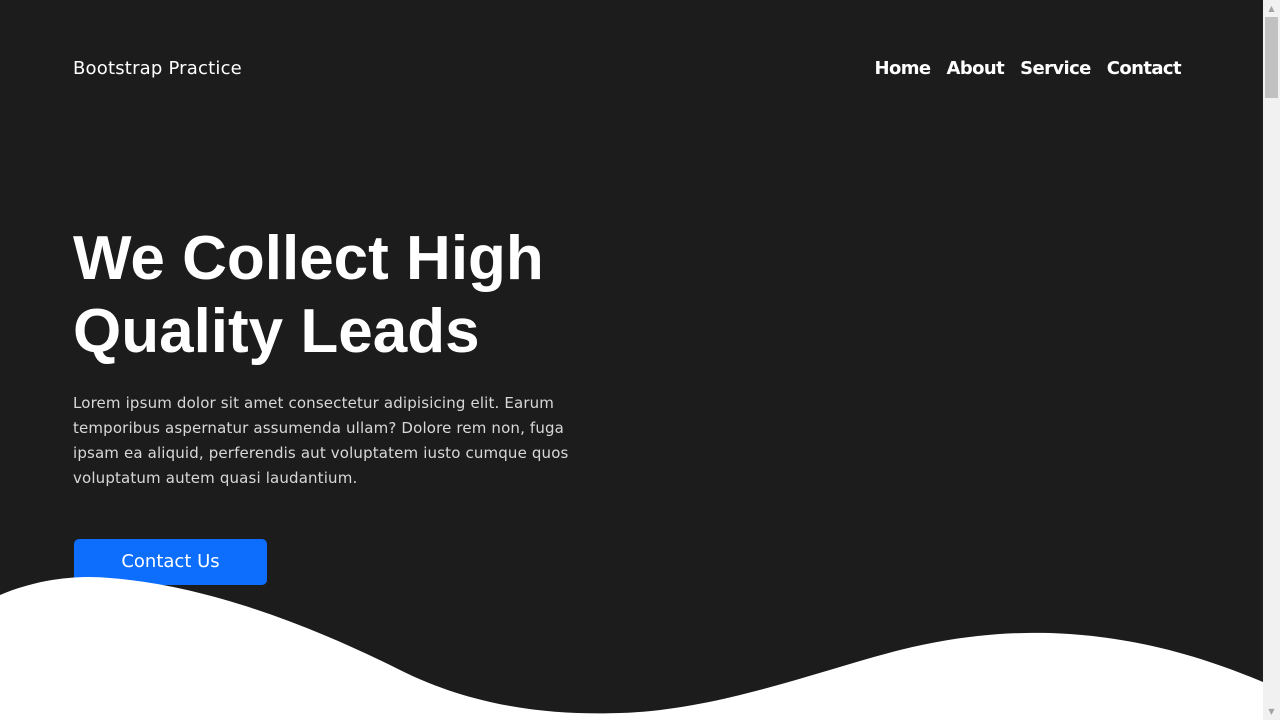 This screenshot has width=1280, height=720. I want to click on vertical-scrollbar: ▲ ▼, so click(1271, 360).